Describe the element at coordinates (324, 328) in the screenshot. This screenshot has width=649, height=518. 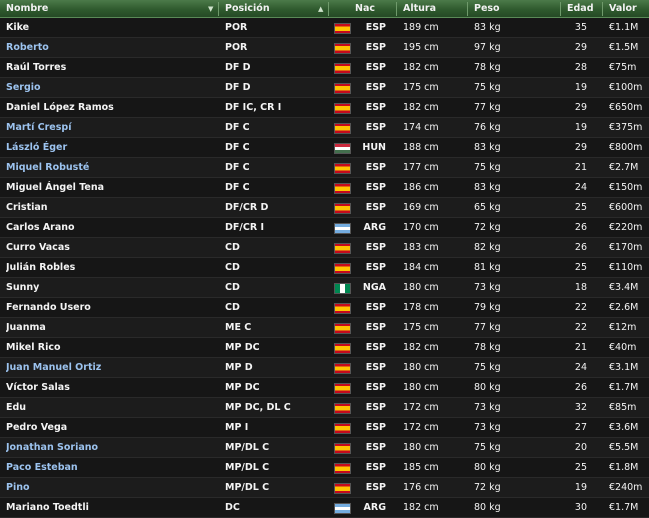
I see `player-row: Juanma ME C ESP 175 cm 77 kg 22 €12m` at that location.